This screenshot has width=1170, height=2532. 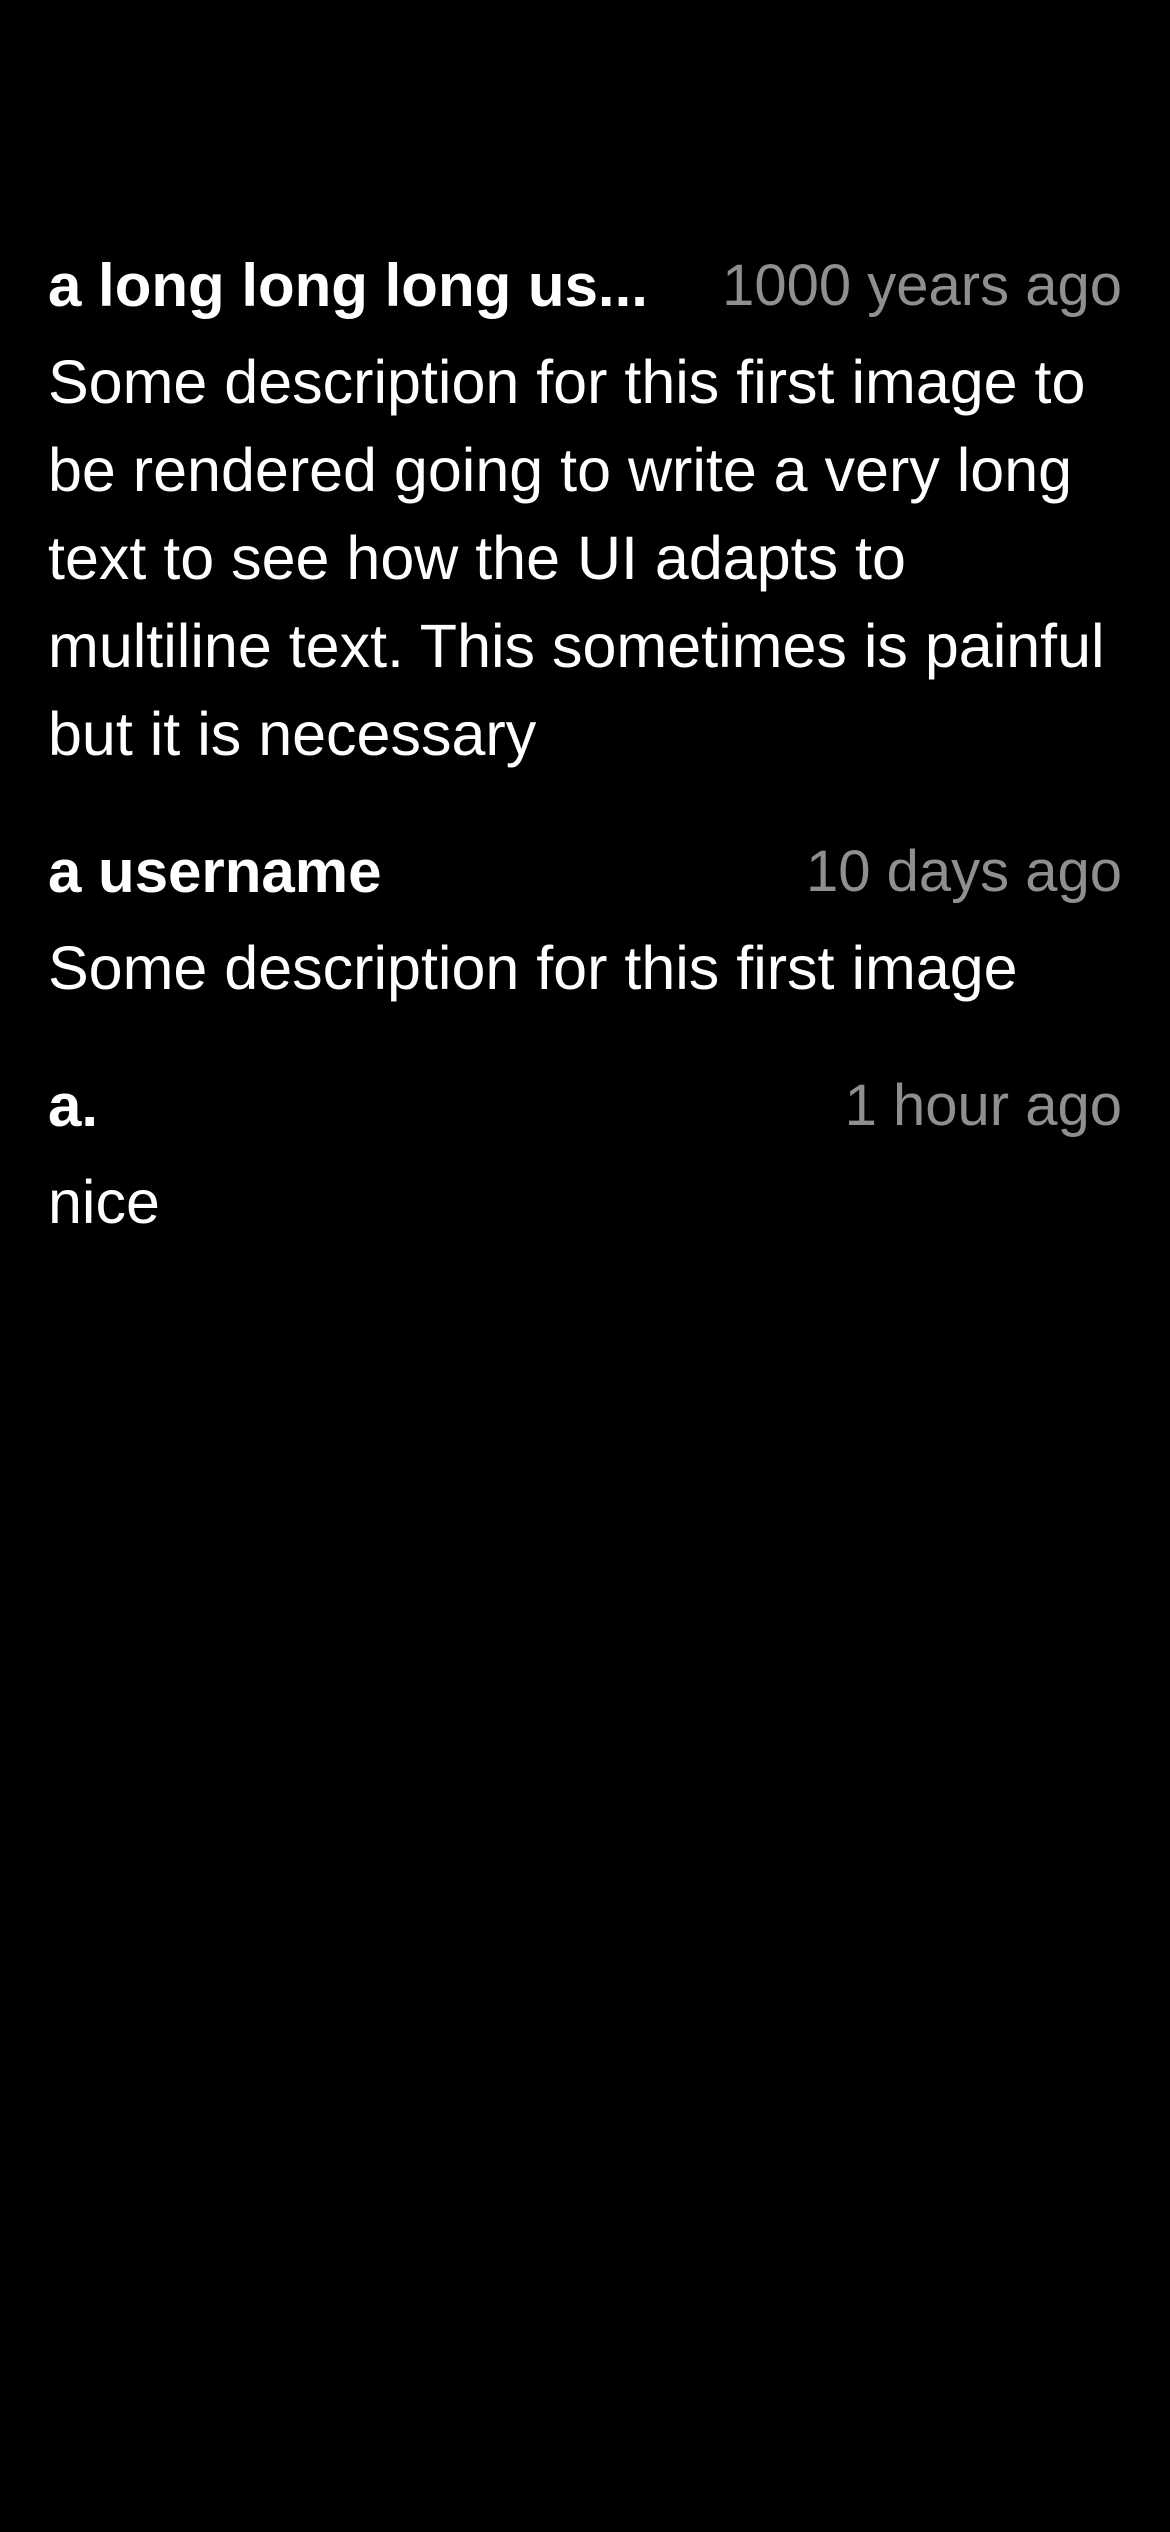 I want to click on comment-text: nice, so click(x=104, y=1202).